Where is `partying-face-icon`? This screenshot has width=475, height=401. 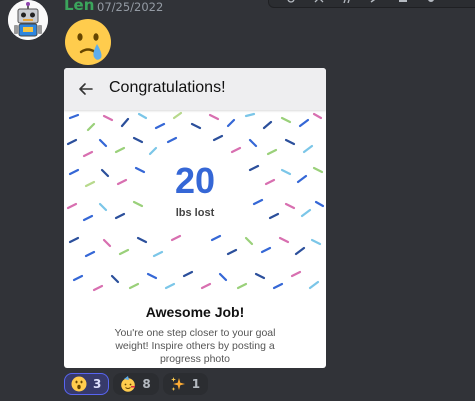
partying-face-icon is located at coordinates (128, 384).